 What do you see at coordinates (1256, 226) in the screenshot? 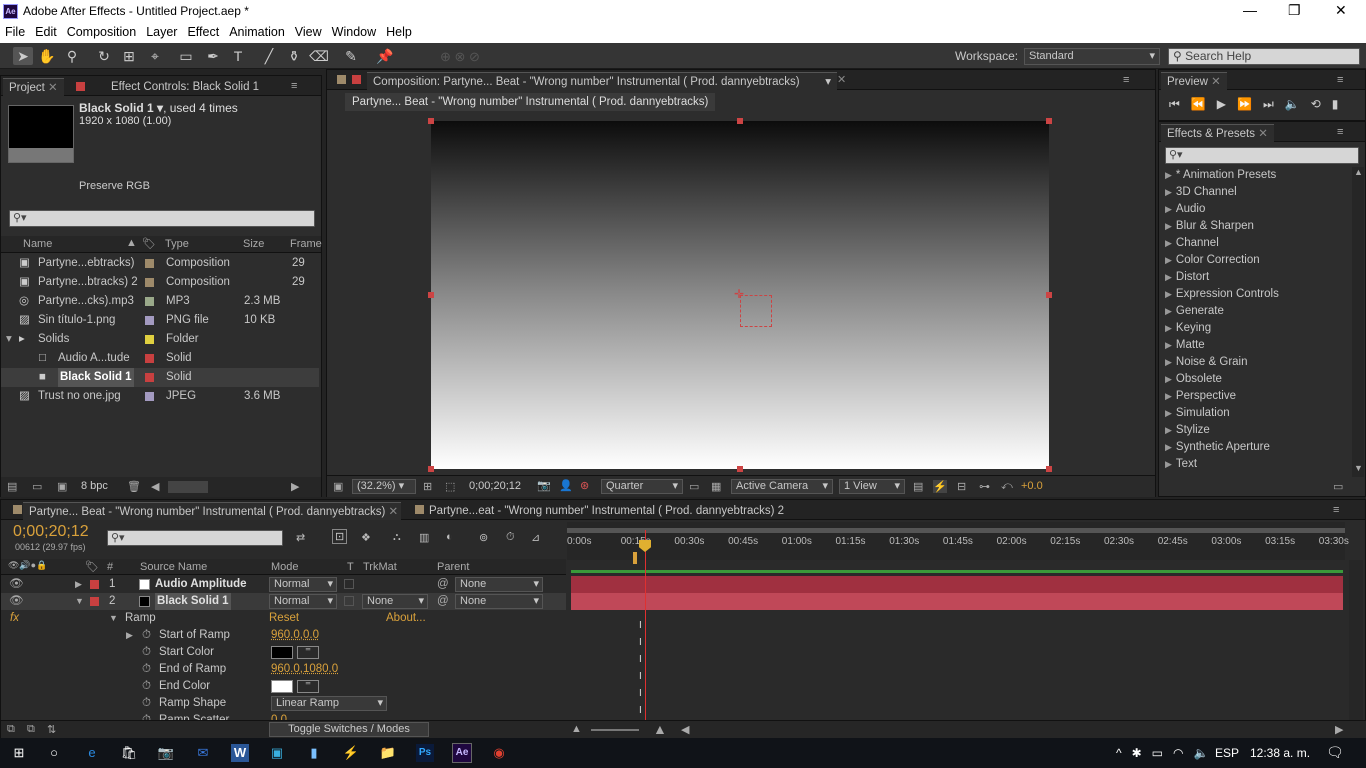
I see `effect-category: ▶ Blur & Sharpen` at bounding box center [1256, 226].